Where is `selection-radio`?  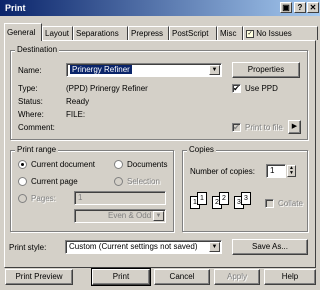
selection-radio is located at coordinates (118, 181).